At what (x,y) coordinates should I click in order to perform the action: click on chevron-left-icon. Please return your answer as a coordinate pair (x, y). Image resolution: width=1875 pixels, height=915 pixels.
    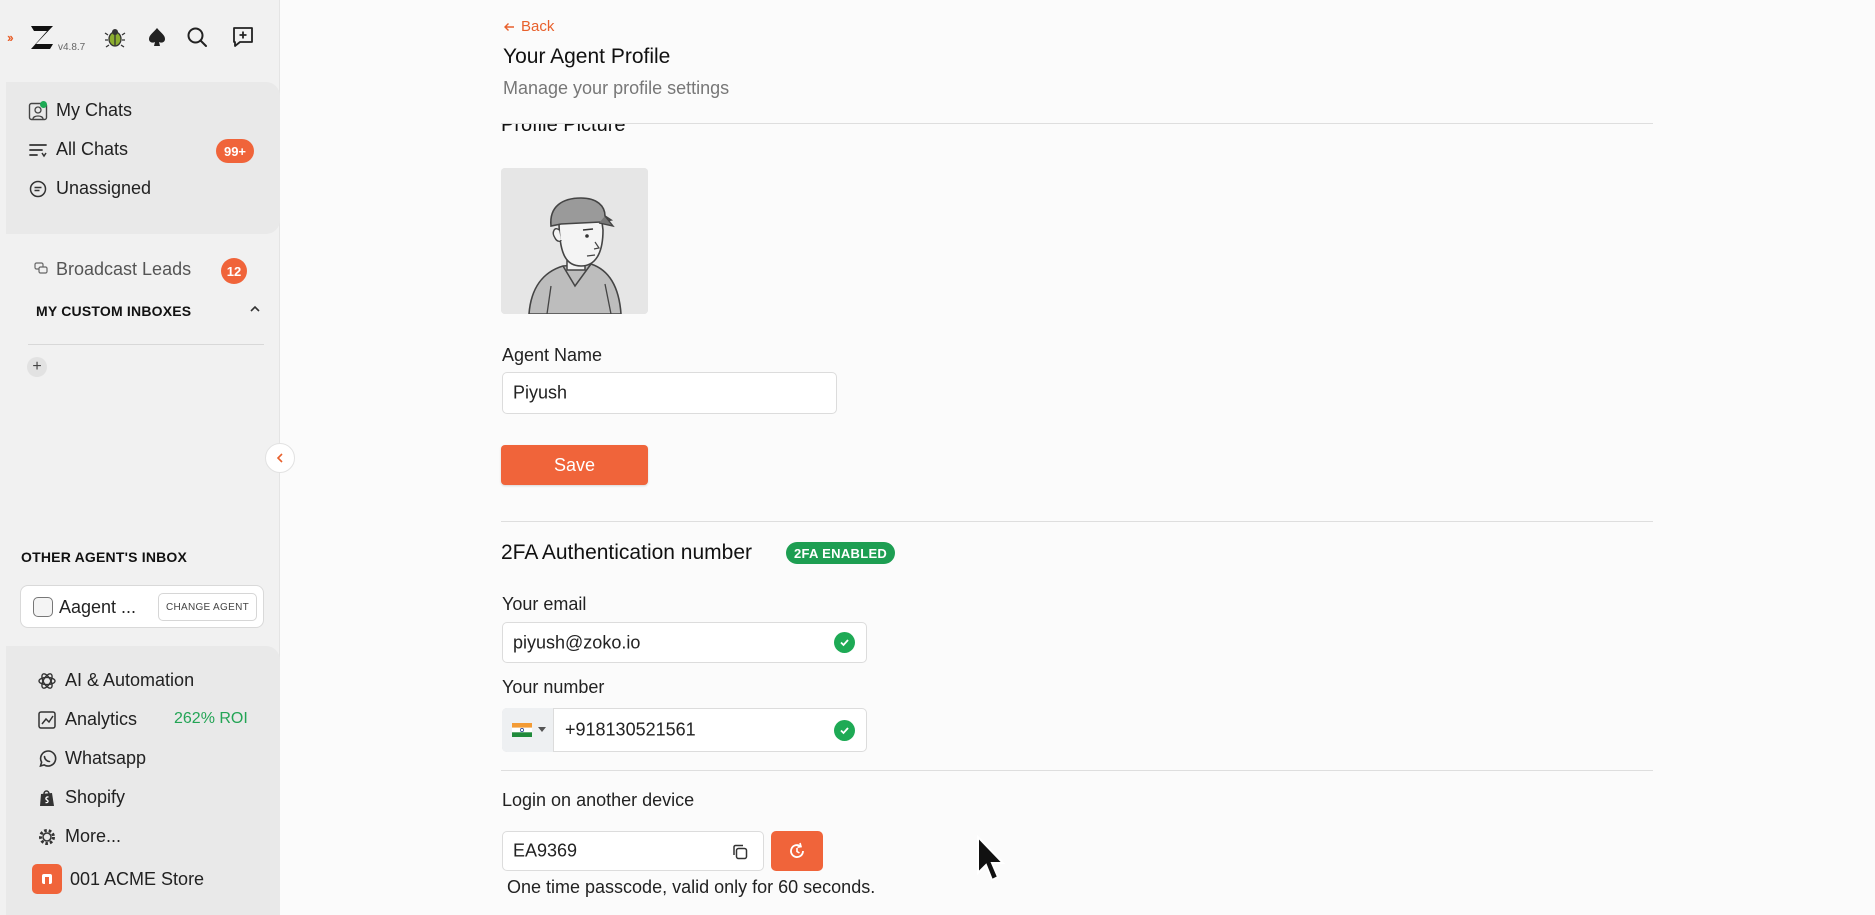
    Looking at the image, I should click on (279, 458).